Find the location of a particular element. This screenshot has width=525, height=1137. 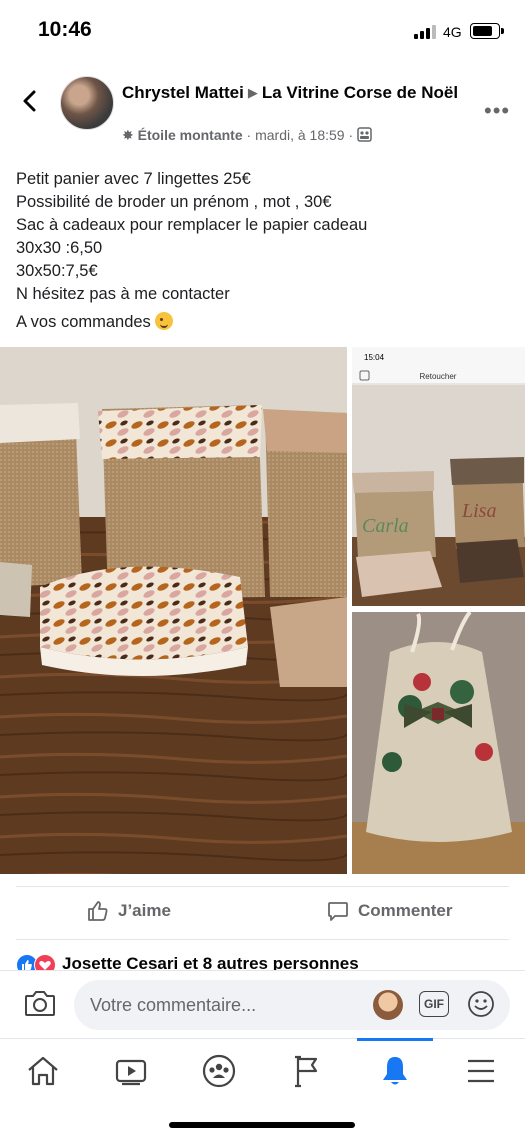

post-line: 30x30 :6,50 is located at coordinates (59, 248).